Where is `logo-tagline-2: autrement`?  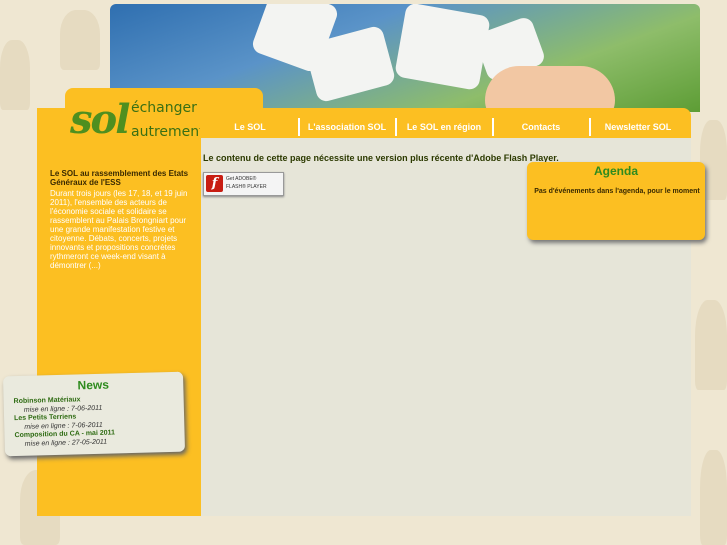 logo-tagline-2: autrement is located at coordinates (168, 132).